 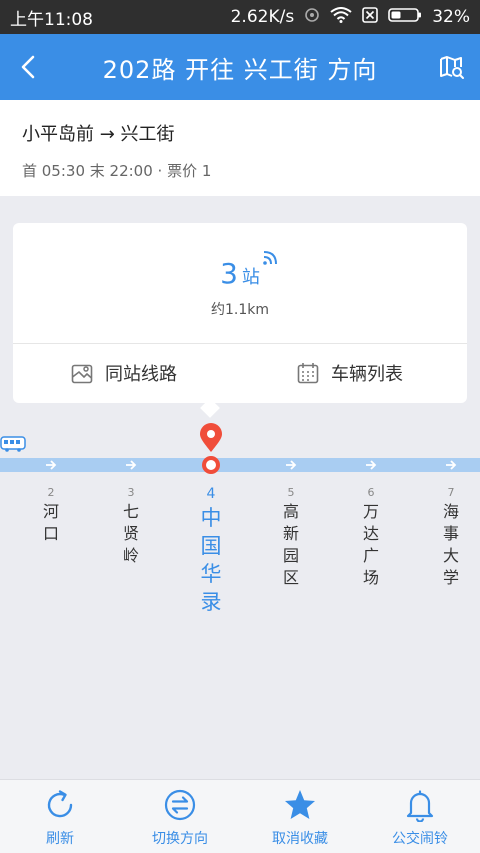 What do you see at coordinates (229, 273) in the screenshot?
I see `stops-count: 3` at bounding box center [229, 273].